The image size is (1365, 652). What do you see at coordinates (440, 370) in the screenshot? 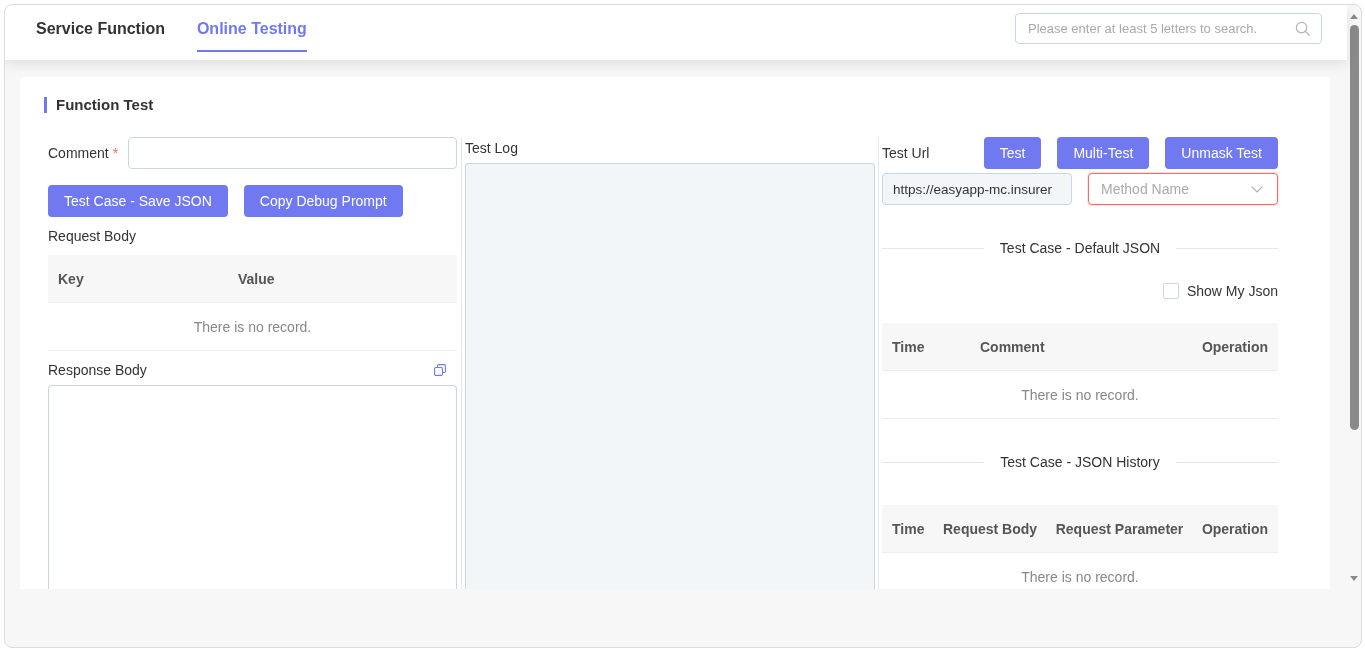
I see `copy-icon` at bounding box center [440, 370].